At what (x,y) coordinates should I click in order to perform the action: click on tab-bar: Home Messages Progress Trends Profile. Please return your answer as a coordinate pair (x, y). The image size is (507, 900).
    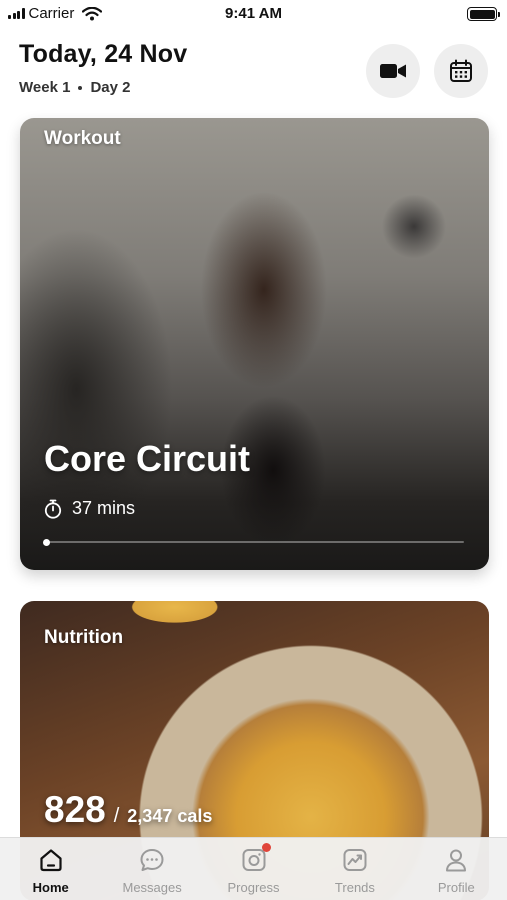
    Looking at the image, I should click on (253, 868).